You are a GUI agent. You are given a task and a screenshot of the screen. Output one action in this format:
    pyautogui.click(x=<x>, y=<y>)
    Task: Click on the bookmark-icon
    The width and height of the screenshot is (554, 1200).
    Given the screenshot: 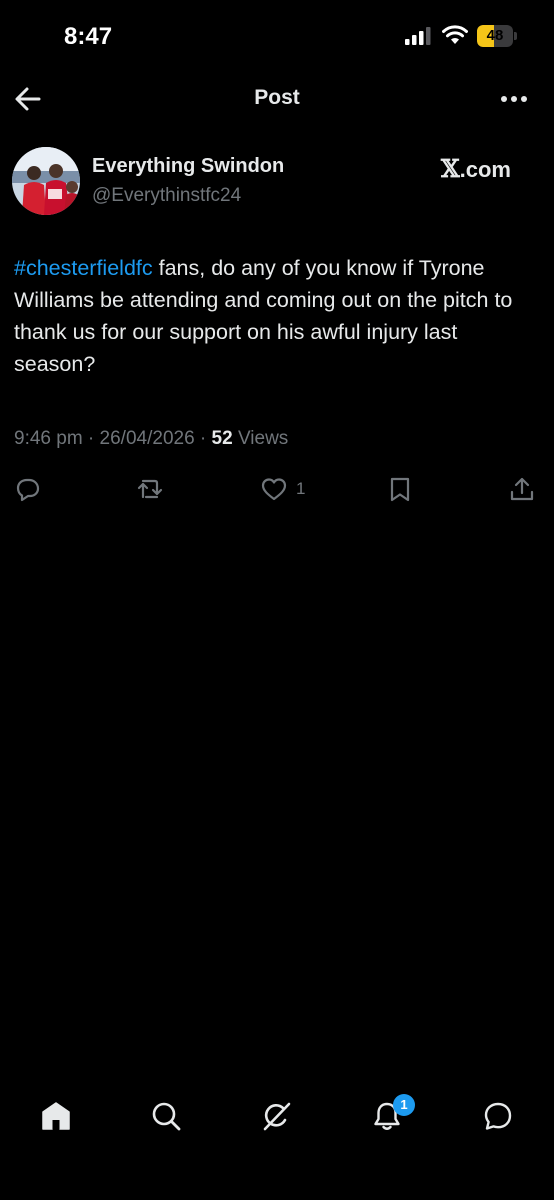 What is the action you would take?
    pyautogui.click(x=400, y=489)
    